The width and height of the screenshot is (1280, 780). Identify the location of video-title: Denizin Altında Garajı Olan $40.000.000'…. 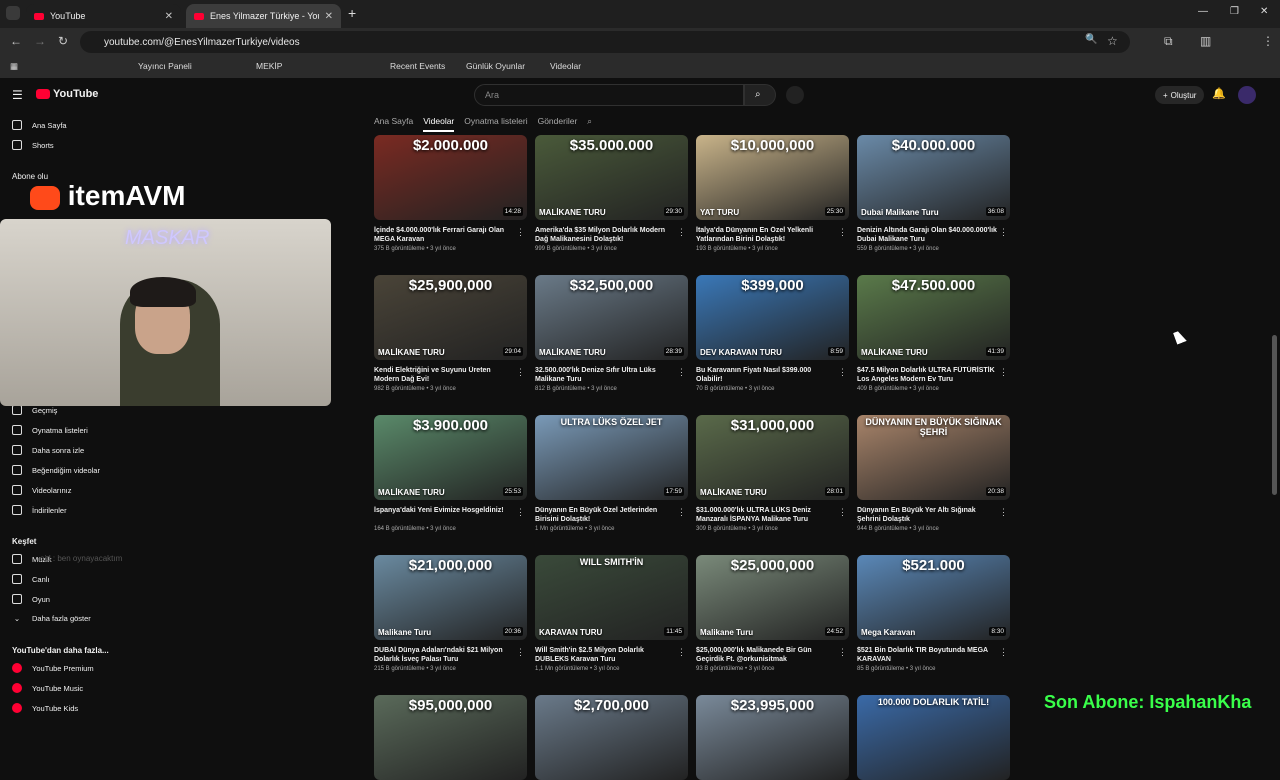
(927, 235).